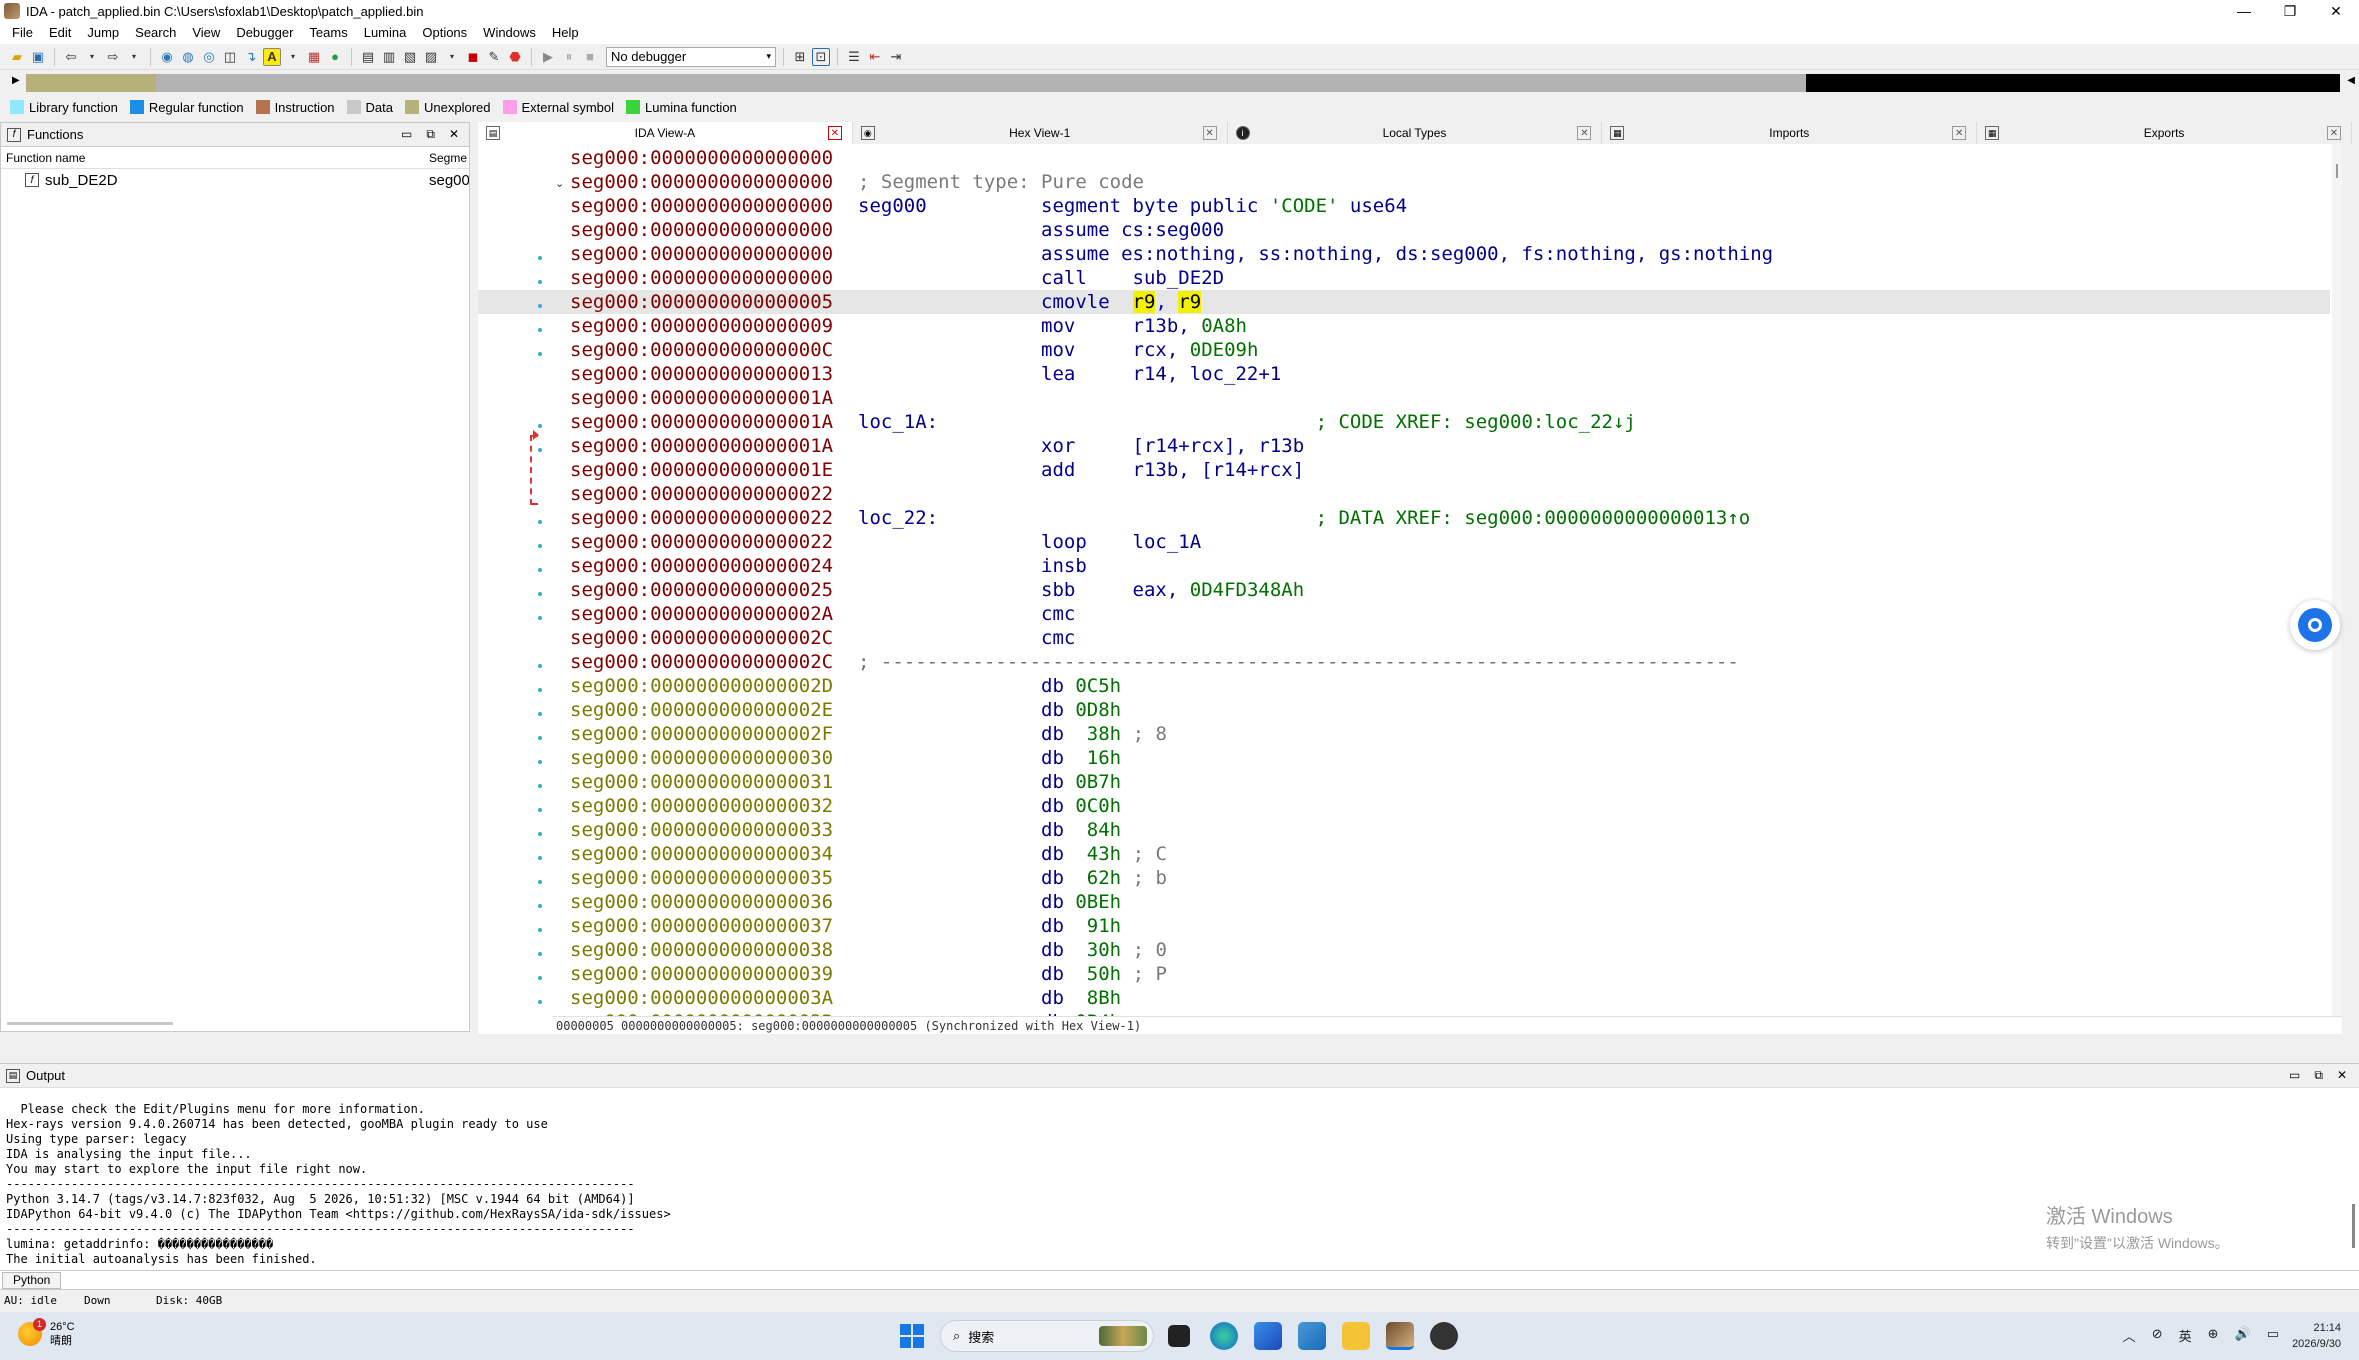 Image resolution: width=2359 pixels, height=1360 pixels. What do you see at coordinates (1224, 350) in the screenshot?
I see `disasm-num: 0DE09h` at bounding box center [1224, 350].